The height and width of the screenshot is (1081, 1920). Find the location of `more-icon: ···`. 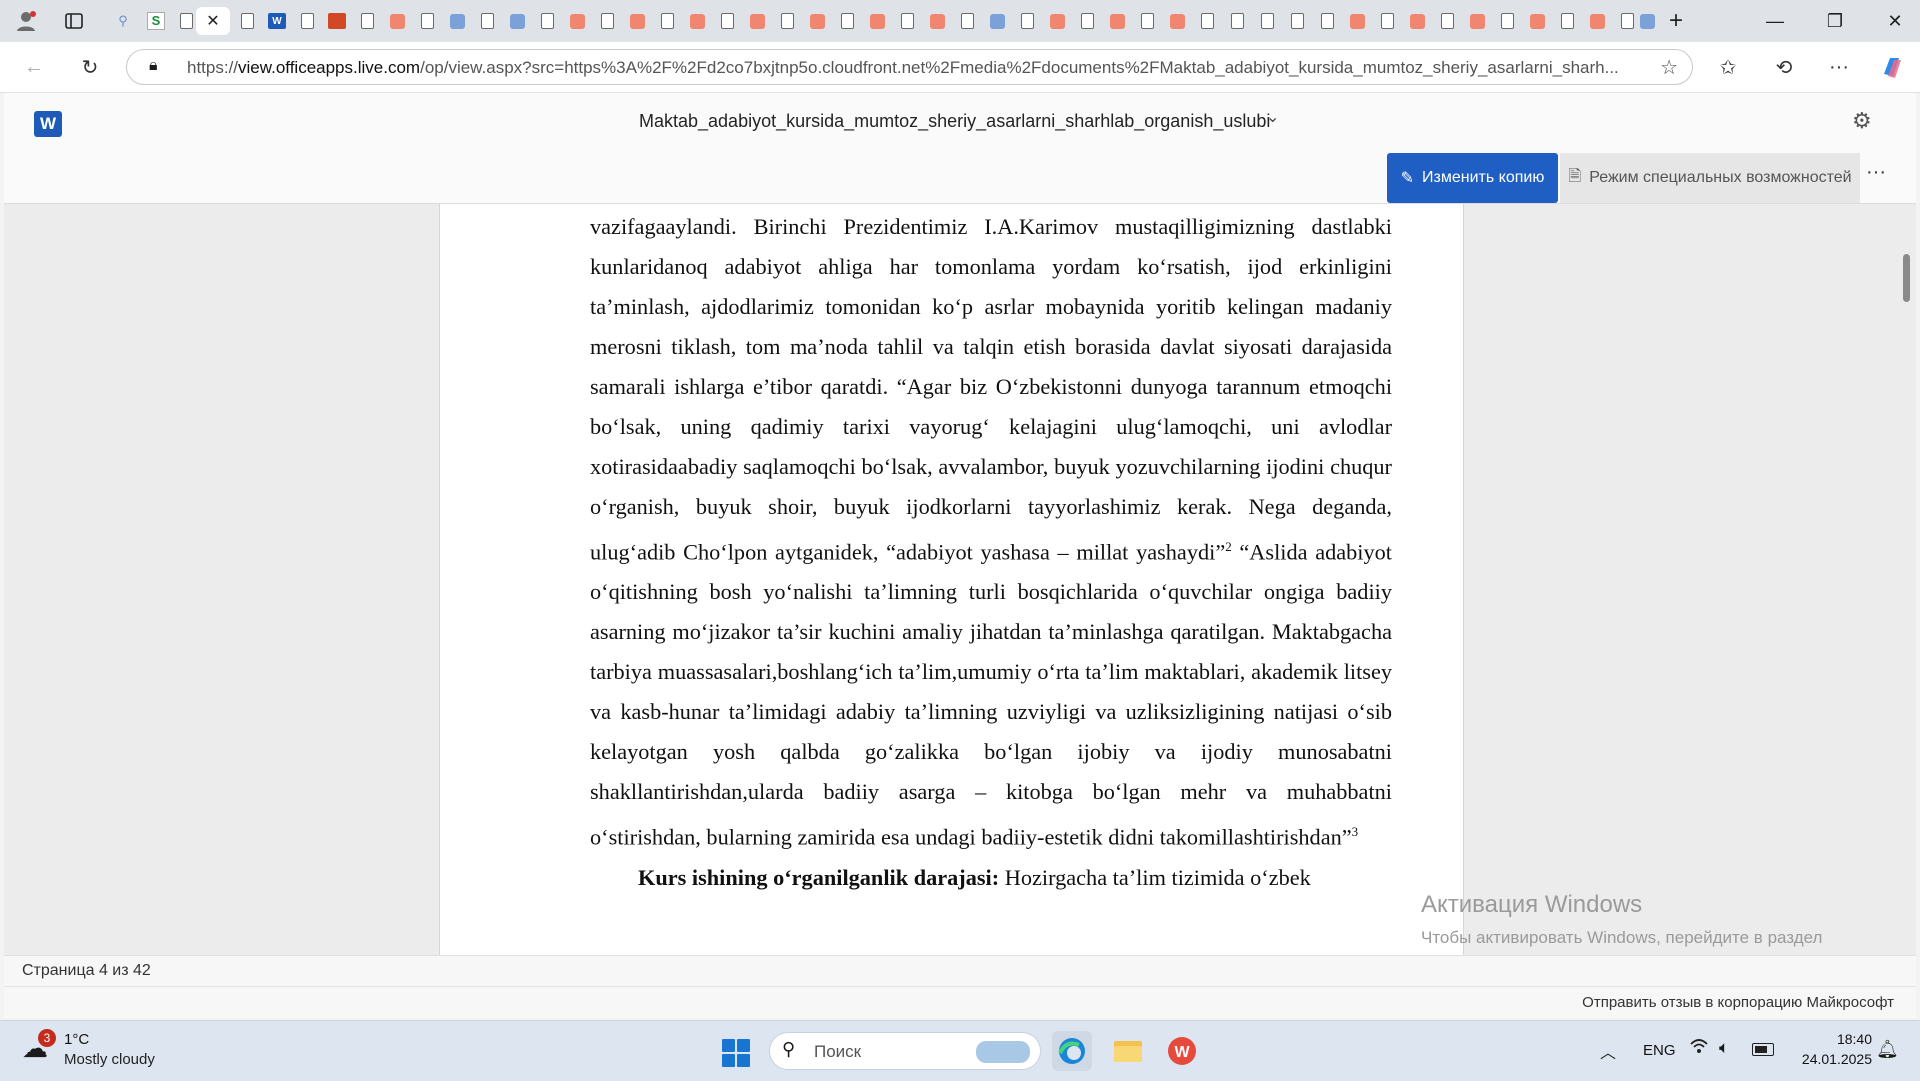

more-icon: ··· is located at coordinates (1839, 67).